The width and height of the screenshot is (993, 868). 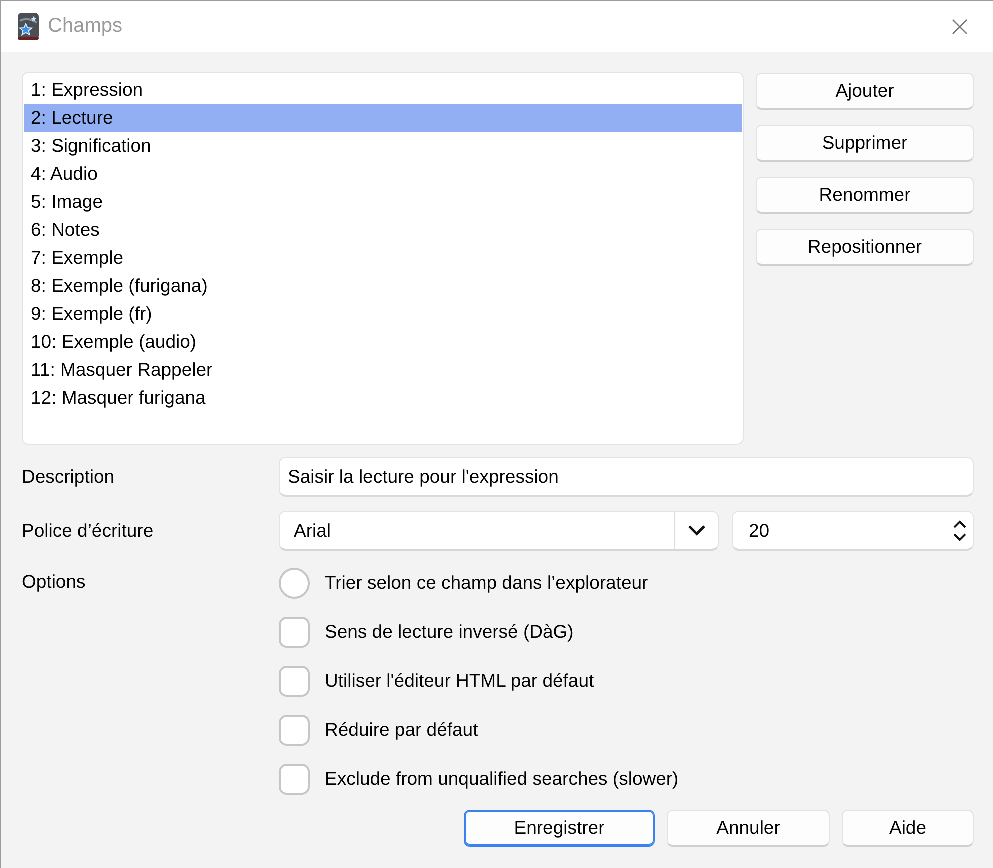 I want to click on field-list-item: 11: Masquer Rappeler, so click(x=383, y=370).